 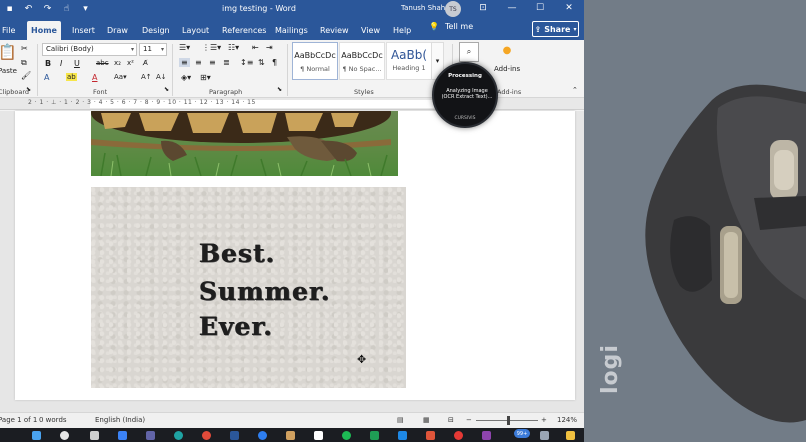 I want to click on customize-qat-icon: ▾, so click(x=85, y=8).